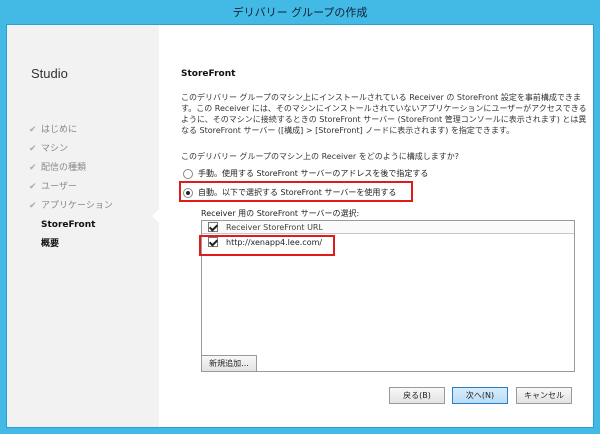 The height and width of the screenshot is (434, 600). I want to click on step-label: マシン, so click(55, 149).